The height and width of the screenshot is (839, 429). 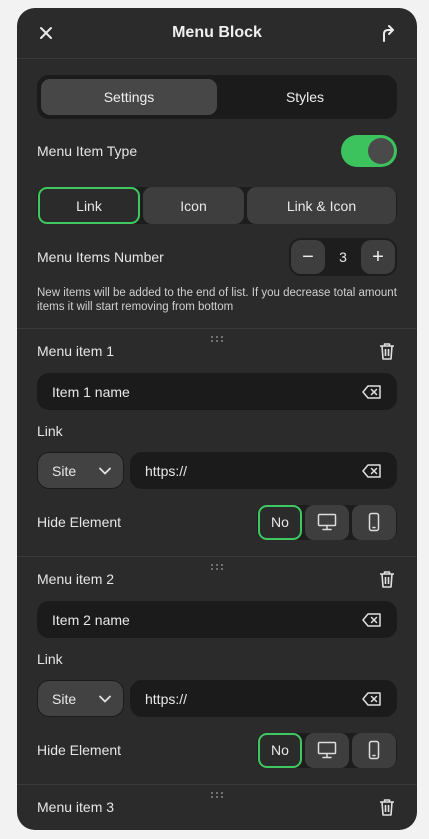 What do you see at coordinates (305, 97) in the screenshot?
I see `tab-styles: Styles` at bounding box center [305, 97].